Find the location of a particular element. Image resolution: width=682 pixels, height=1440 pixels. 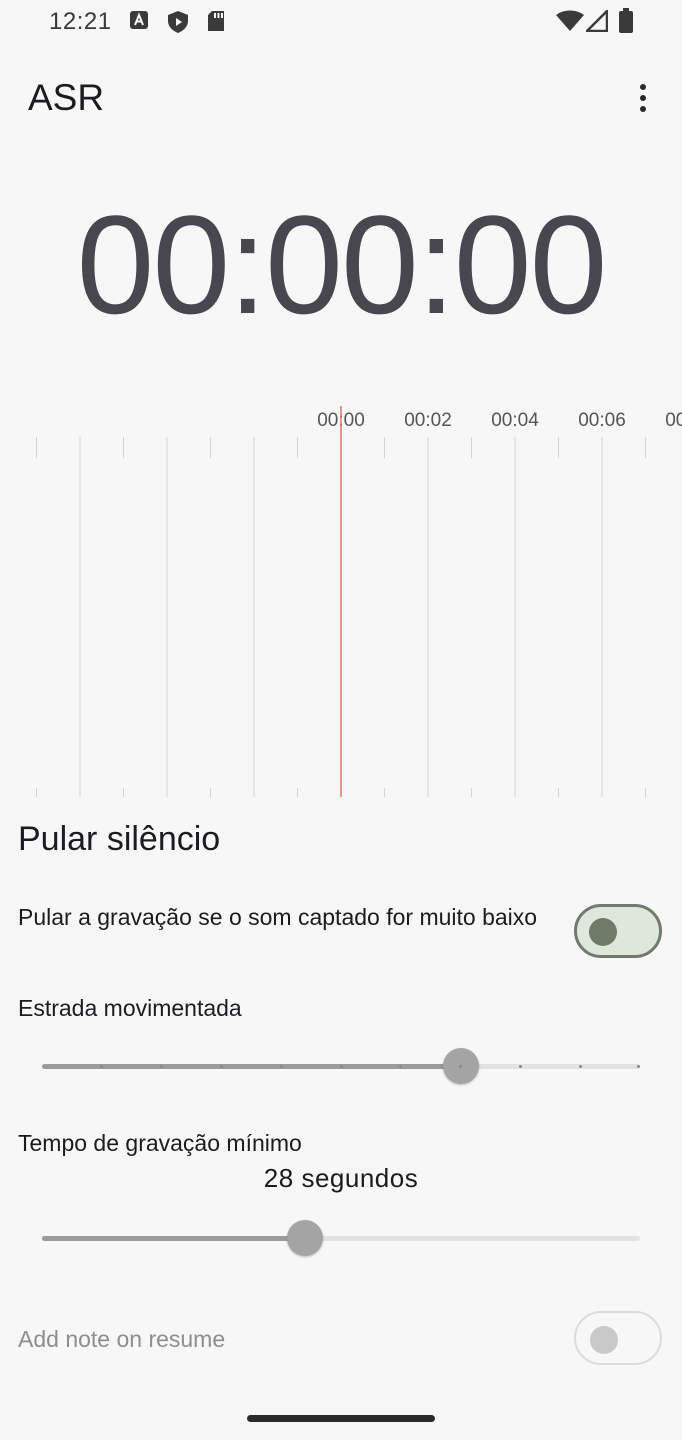

shield-icon is located at coordinates (178, 22).